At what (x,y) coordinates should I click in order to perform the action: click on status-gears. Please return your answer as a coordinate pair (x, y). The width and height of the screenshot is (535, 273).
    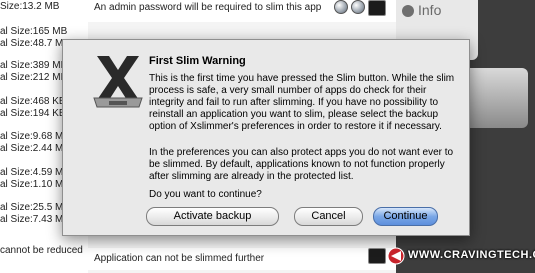
    Looking at the image, I should click on (351, 9).